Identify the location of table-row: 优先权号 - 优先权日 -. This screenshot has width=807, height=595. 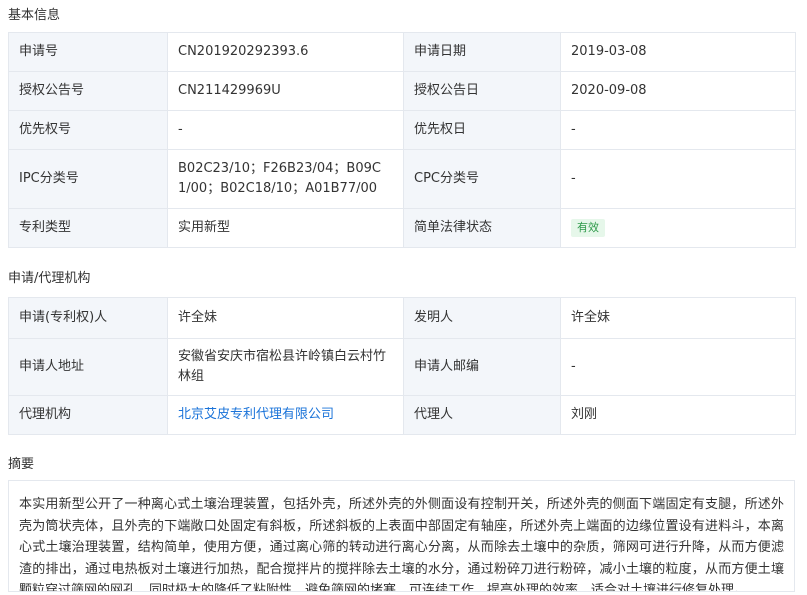
(402, 130).